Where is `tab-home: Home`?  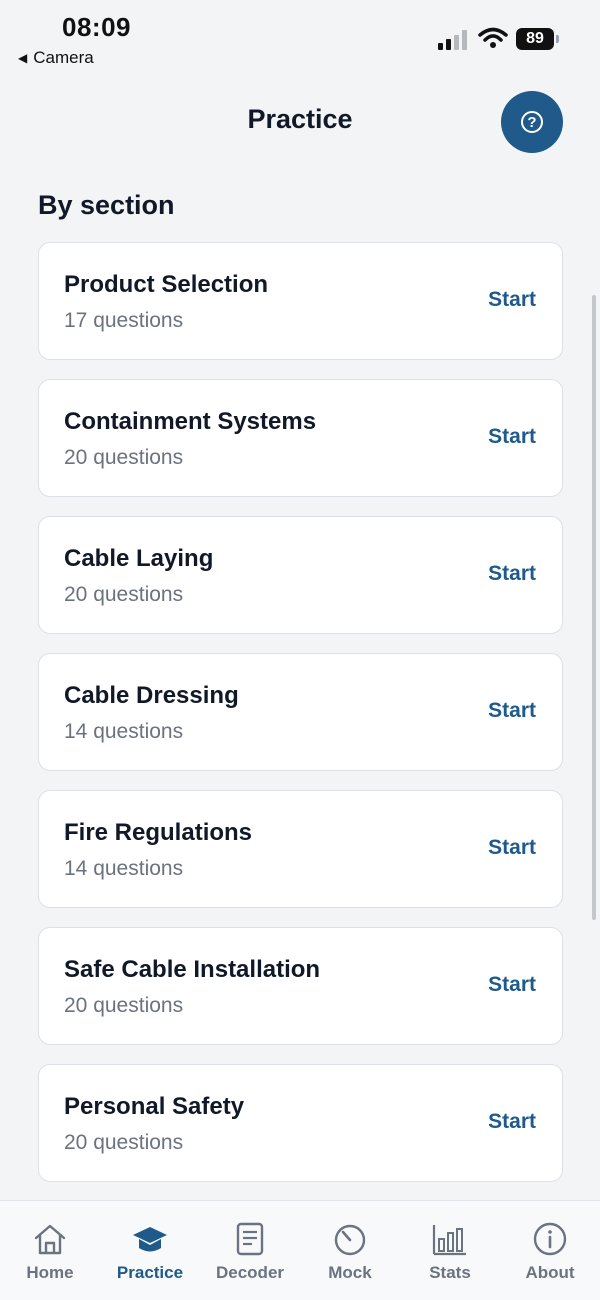
tab-home: Home is located at coordinates (50, 1250).